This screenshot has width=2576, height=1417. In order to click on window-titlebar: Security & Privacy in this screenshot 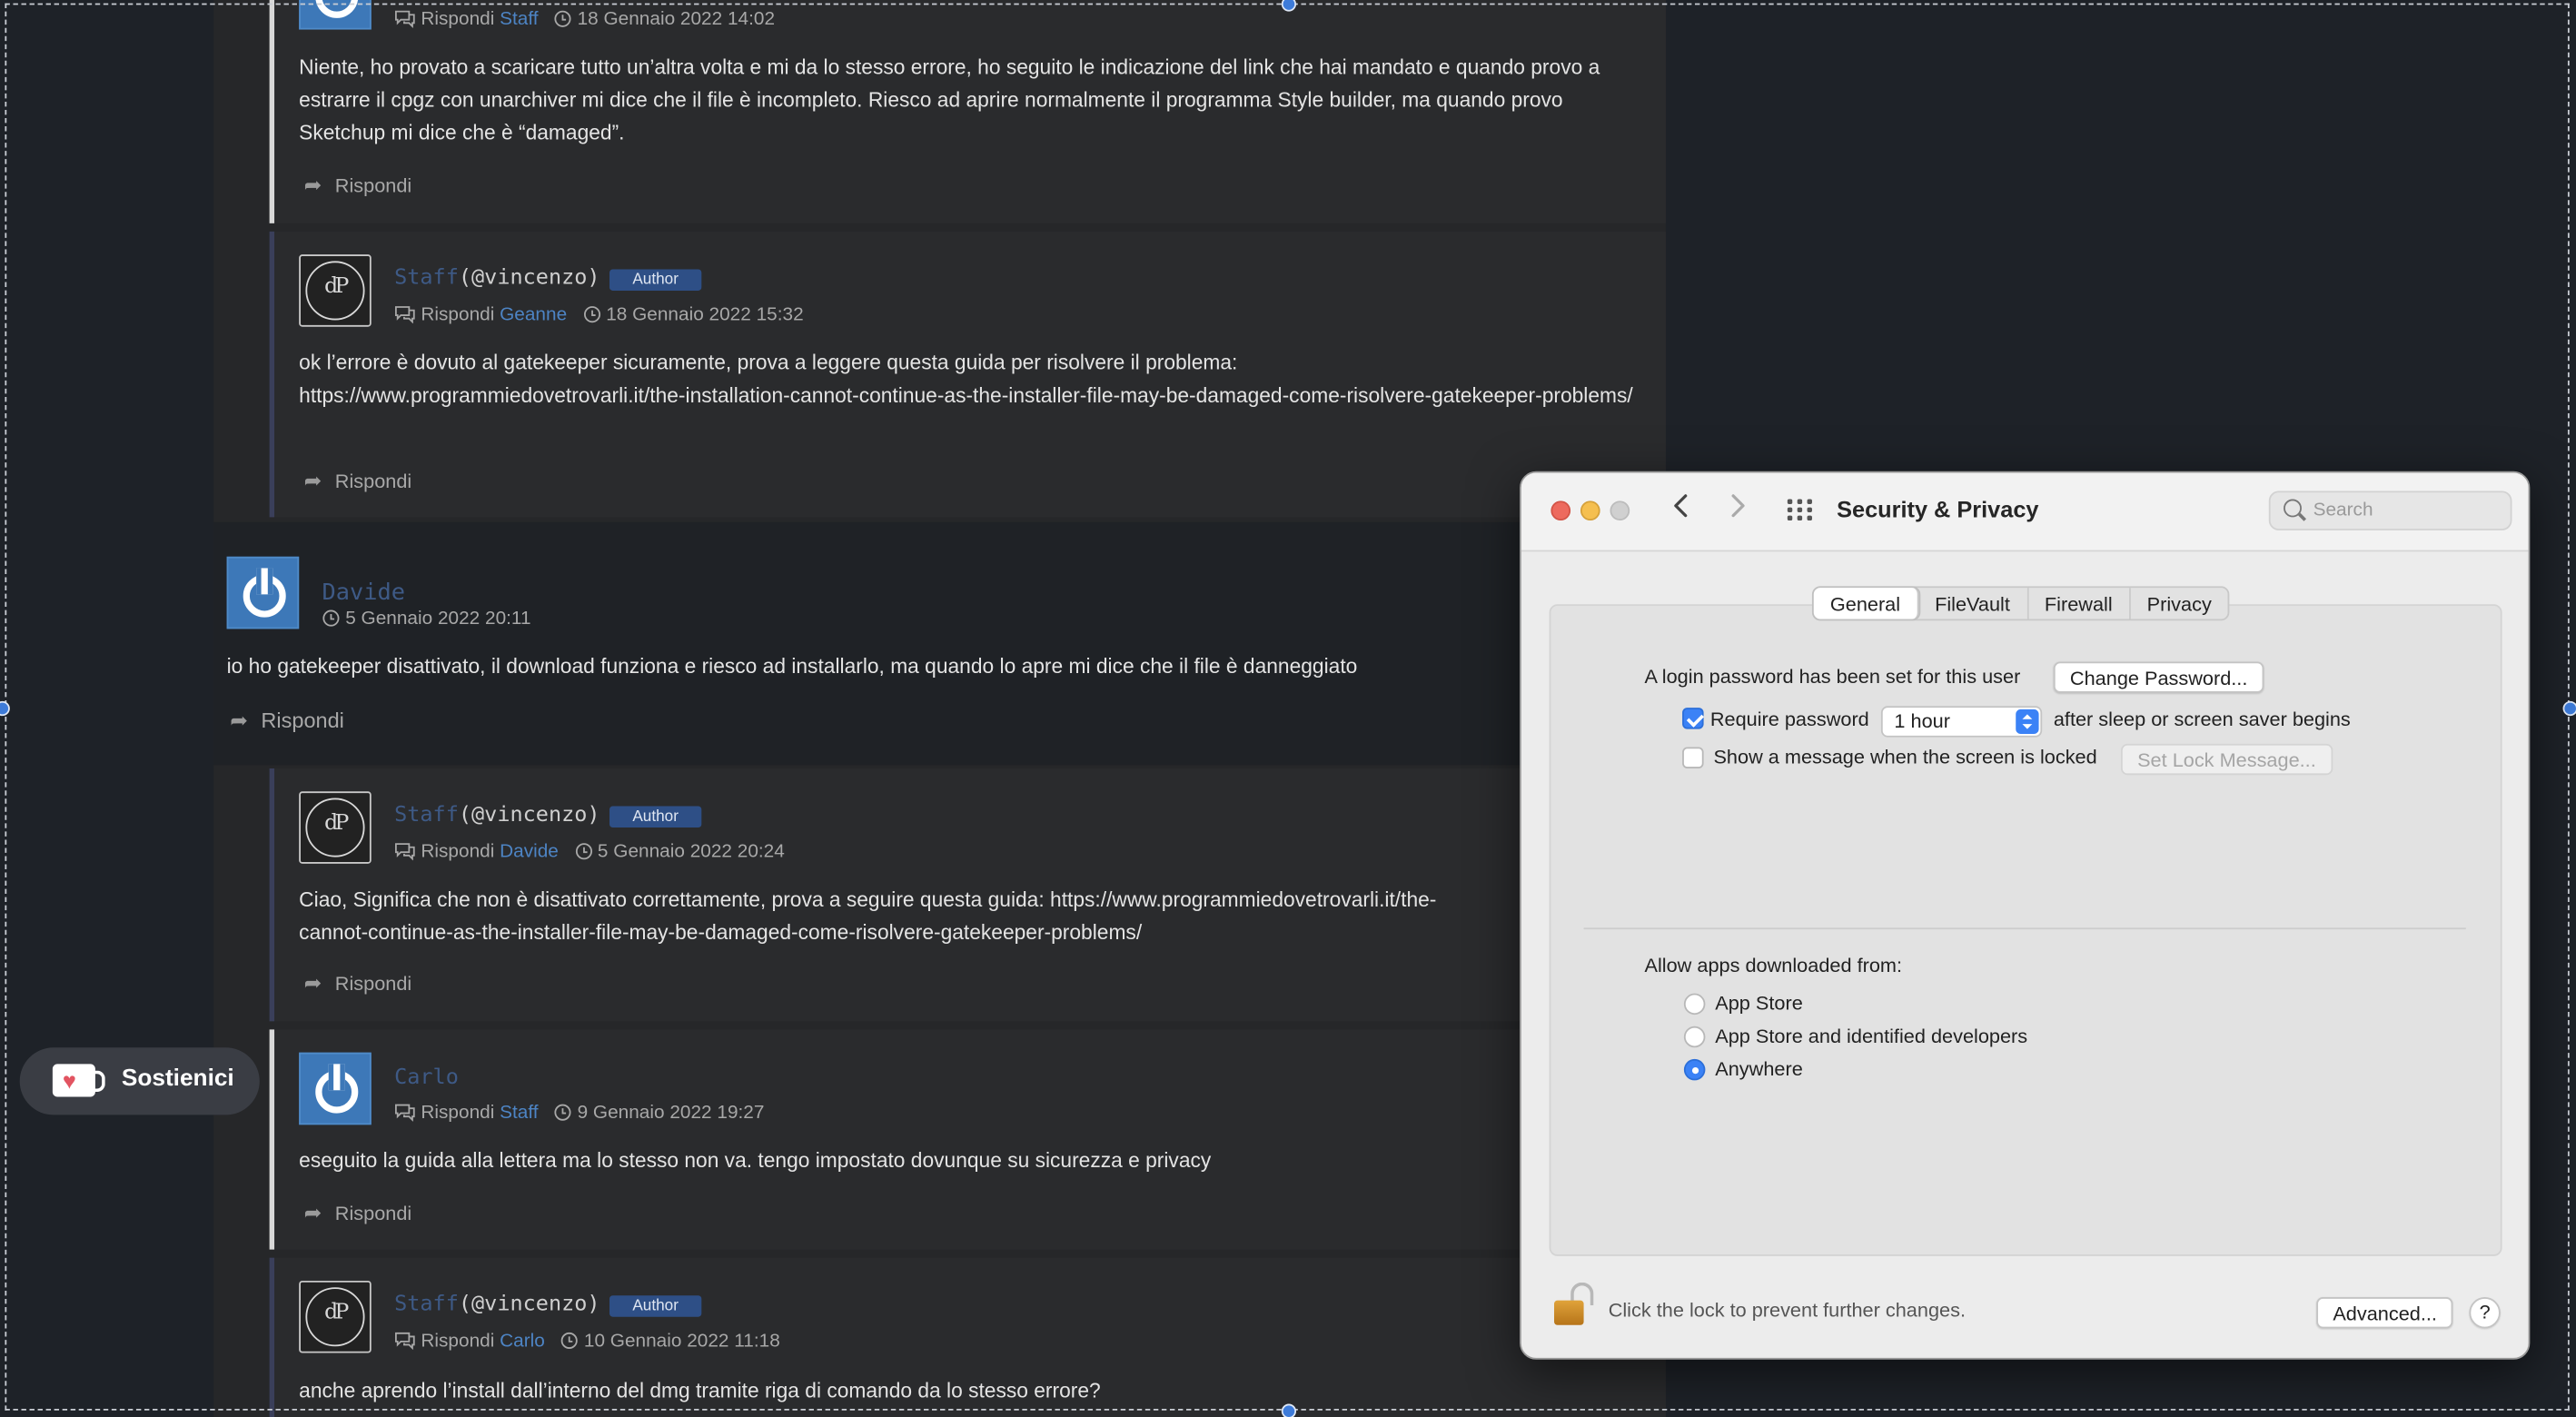, I will do `click(2025, 512)`.